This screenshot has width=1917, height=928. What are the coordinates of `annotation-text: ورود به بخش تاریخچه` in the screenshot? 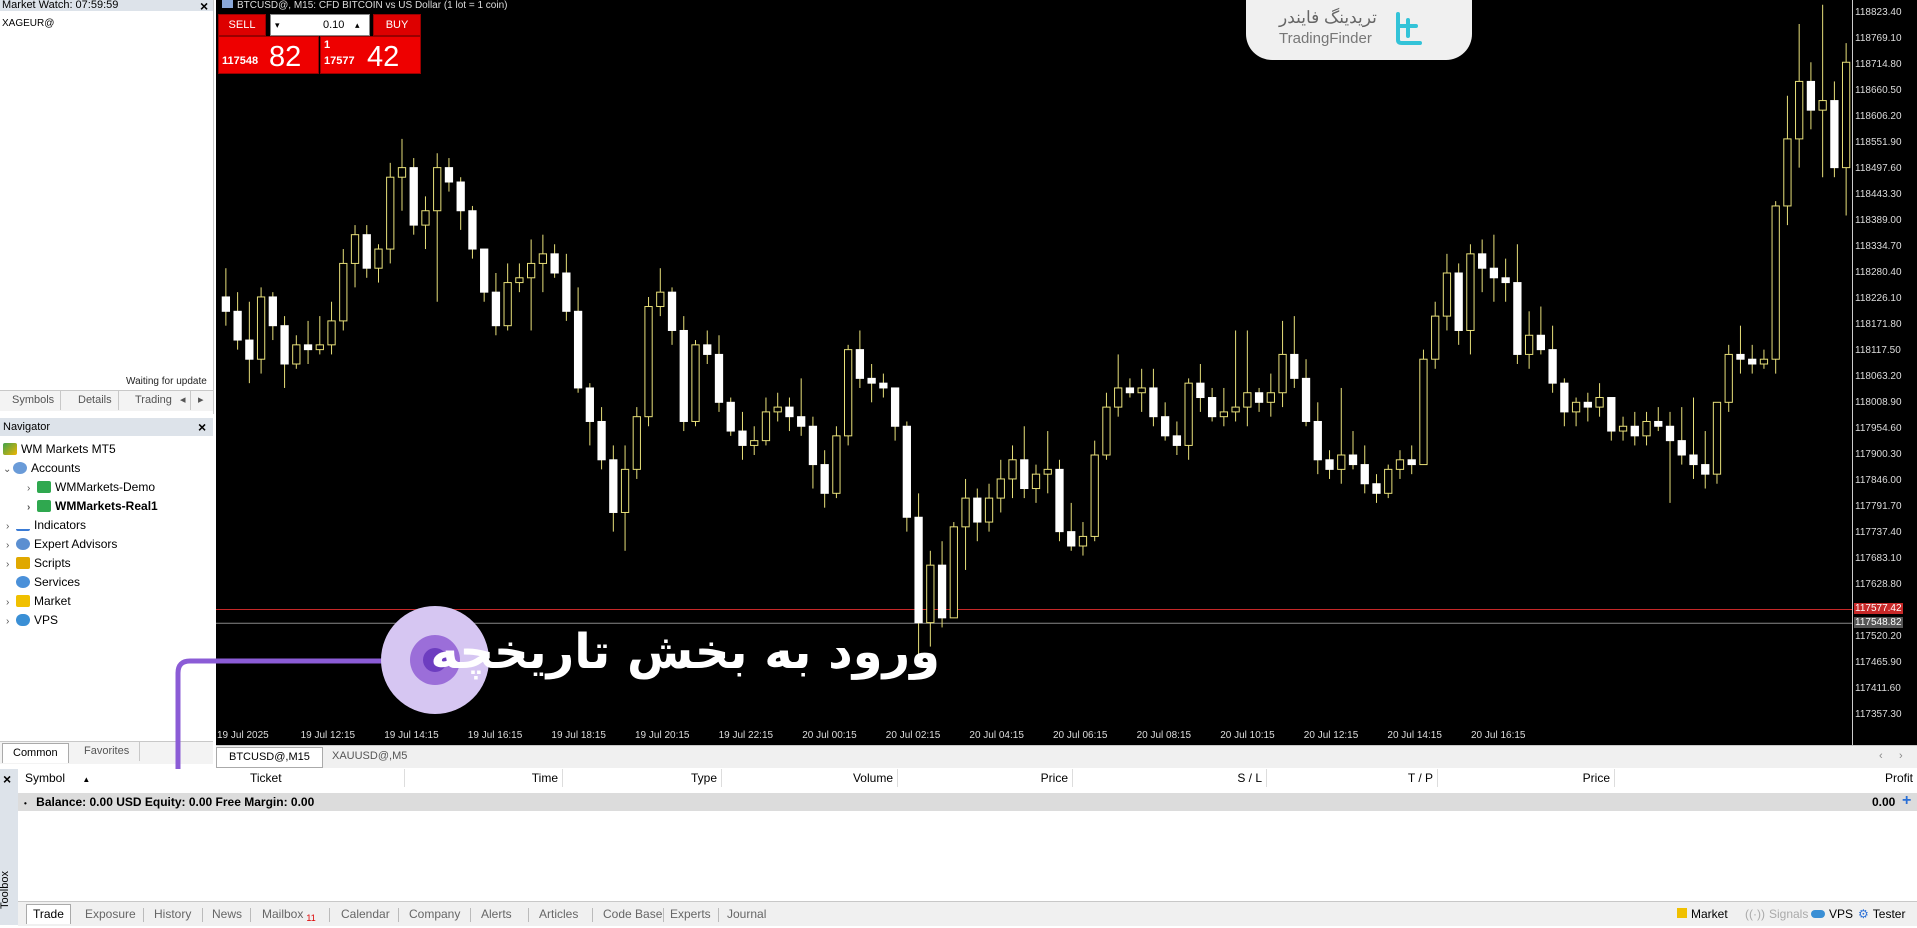 It's located at (685, 652).